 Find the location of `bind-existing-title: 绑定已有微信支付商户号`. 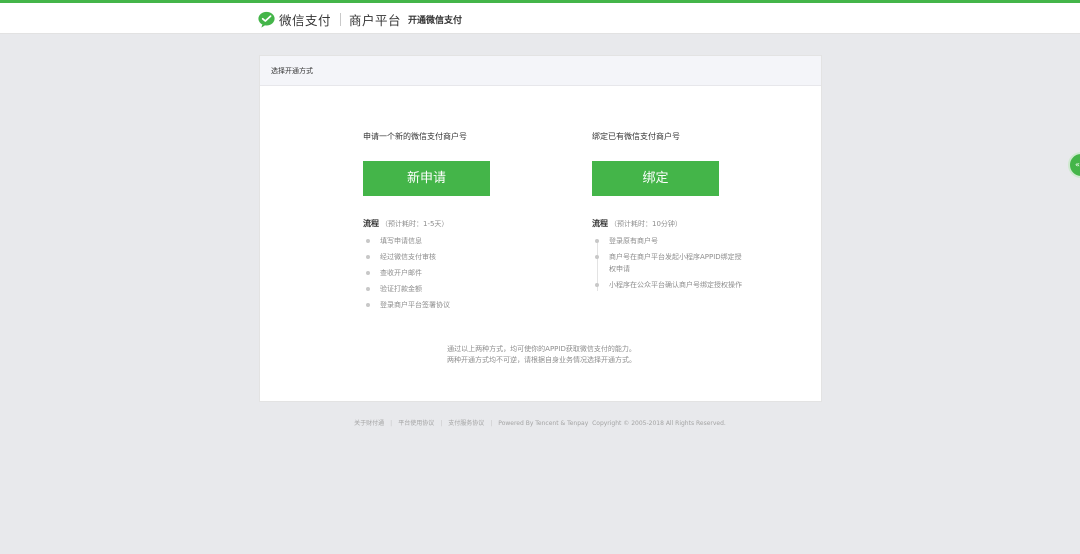

bind-existing-title: 绑定已有微信支付商户号 is located at coordinates (636, 136).